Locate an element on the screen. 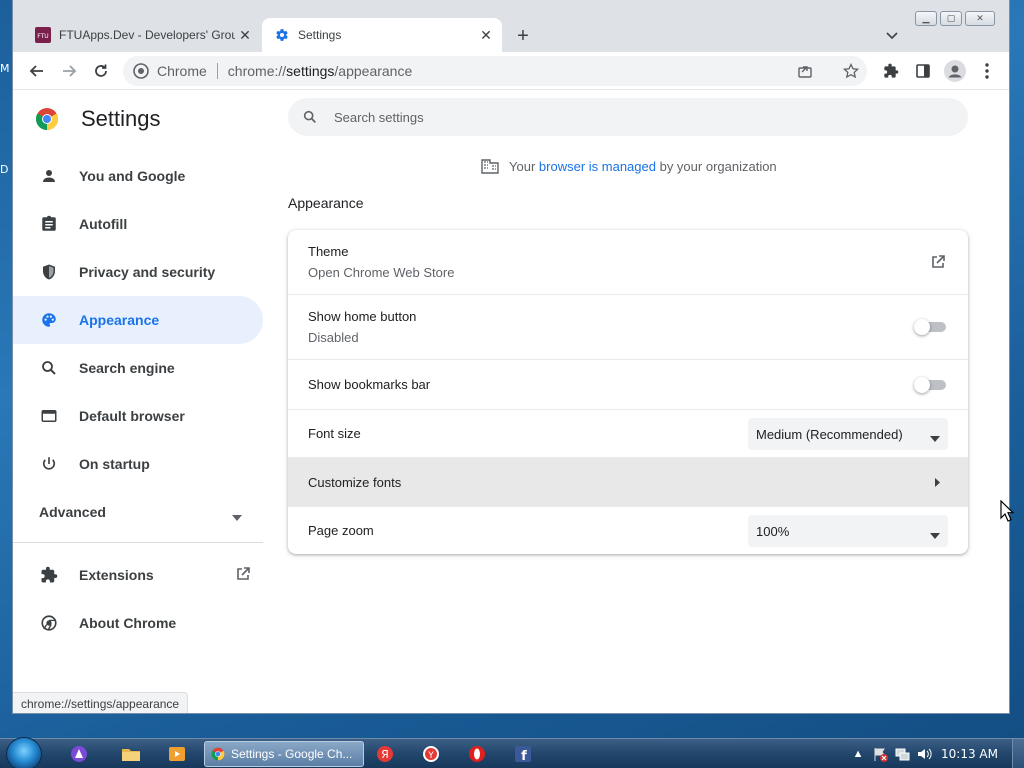  sidebar-item-label: Autofill is located at coordinates (103, 224).